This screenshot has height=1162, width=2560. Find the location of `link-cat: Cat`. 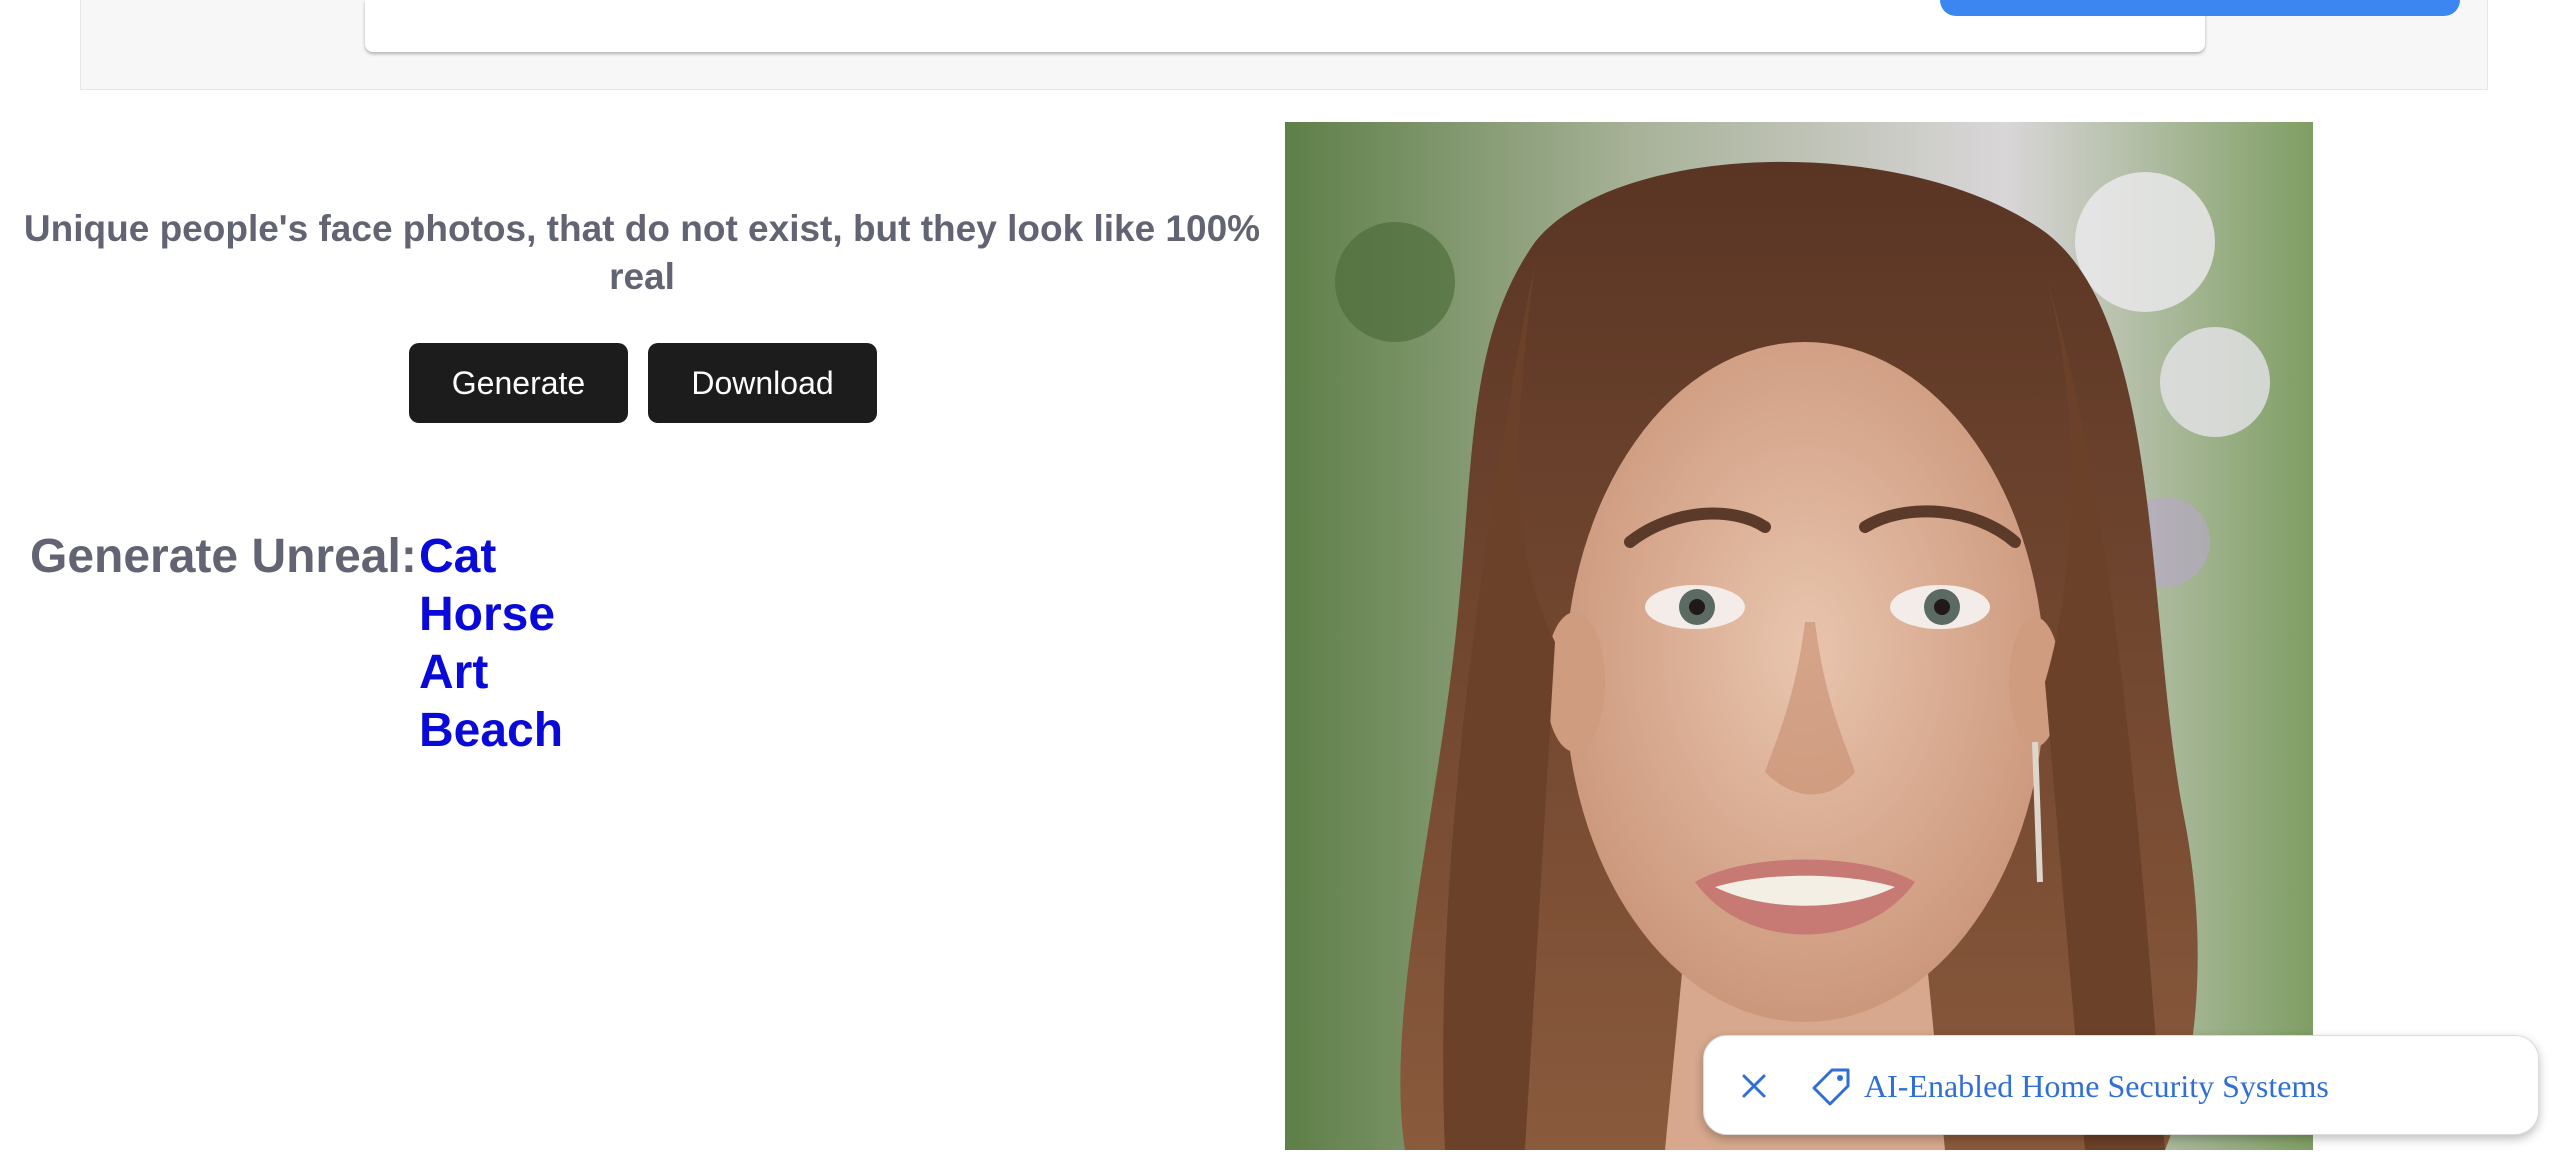

link-cat: Cat is located at coordinates (491, 557).